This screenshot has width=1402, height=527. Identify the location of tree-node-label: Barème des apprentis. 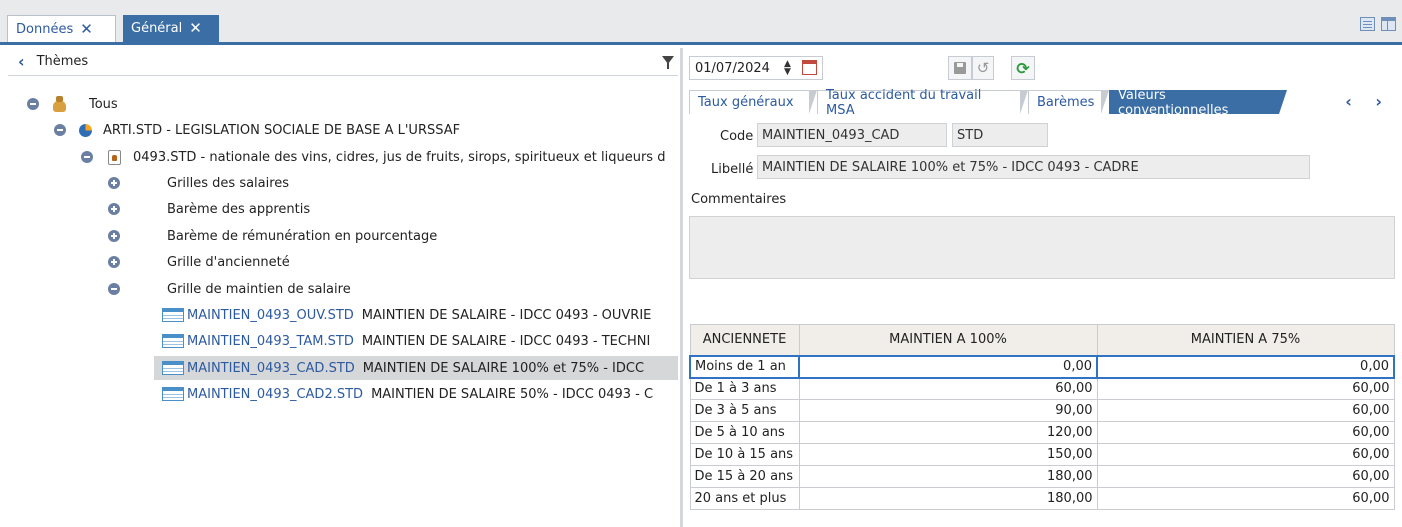
(239, 209).